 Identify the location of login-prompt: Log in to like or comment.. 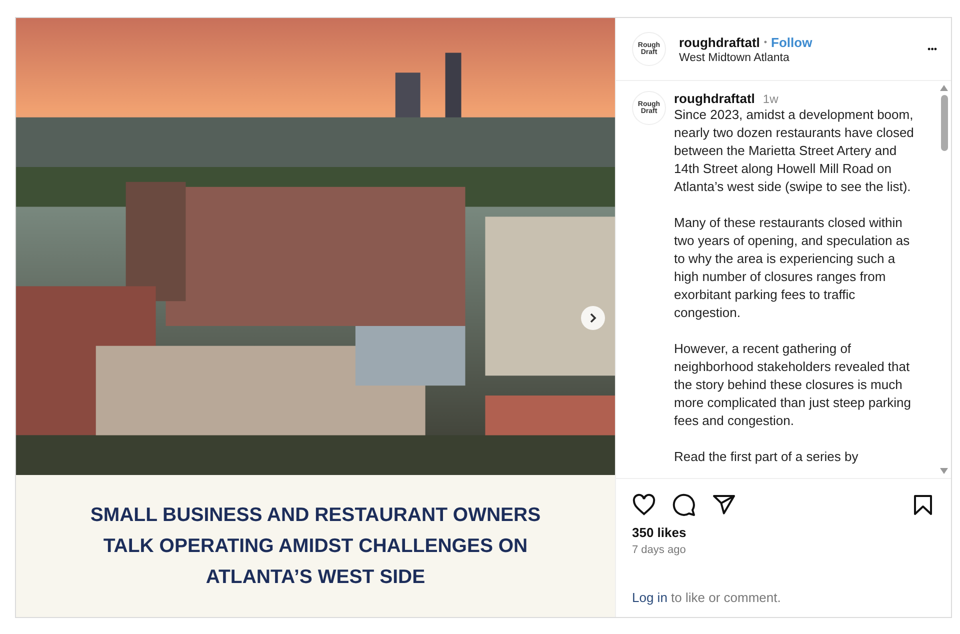
(706, 597).